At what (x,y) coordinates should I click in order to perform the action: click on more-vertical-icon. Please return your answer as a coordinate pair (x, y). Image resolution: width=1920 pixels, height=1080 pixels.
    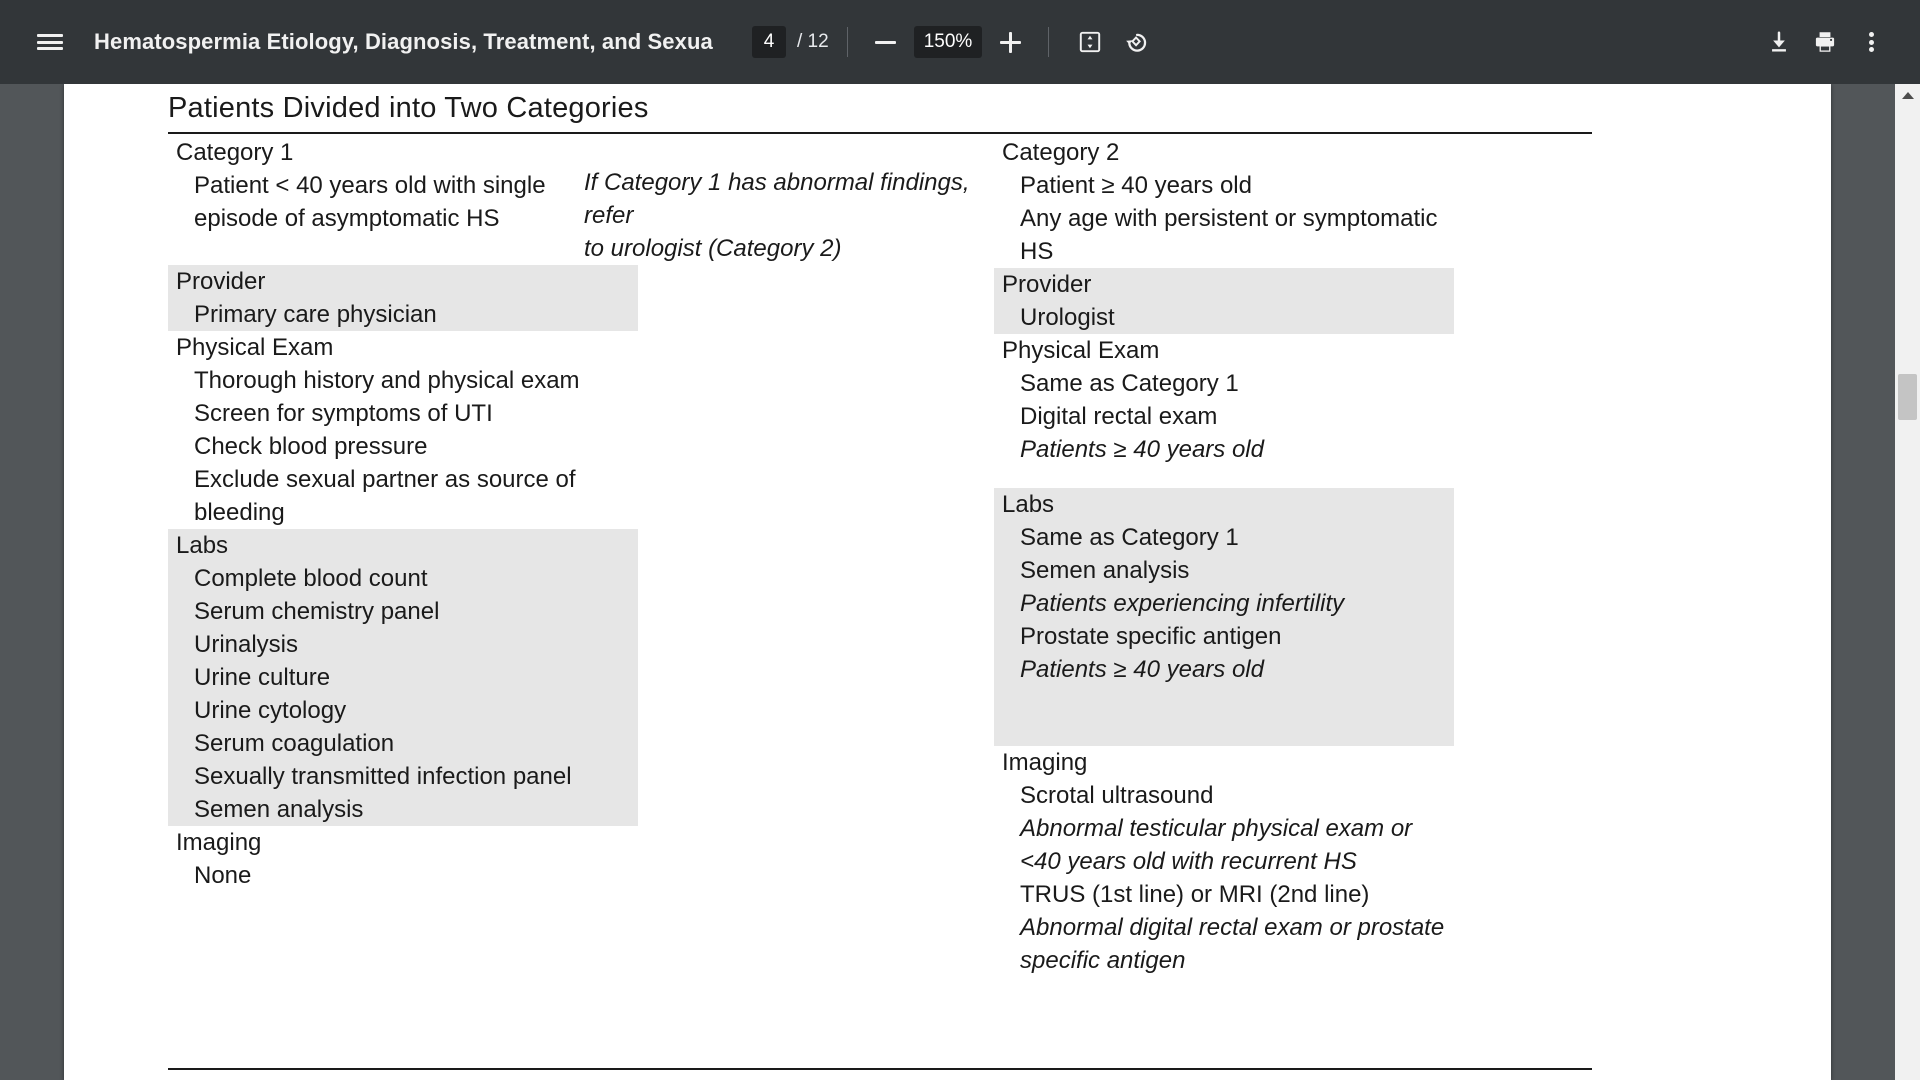
    Looking at the image, I should click on (1871, 42).